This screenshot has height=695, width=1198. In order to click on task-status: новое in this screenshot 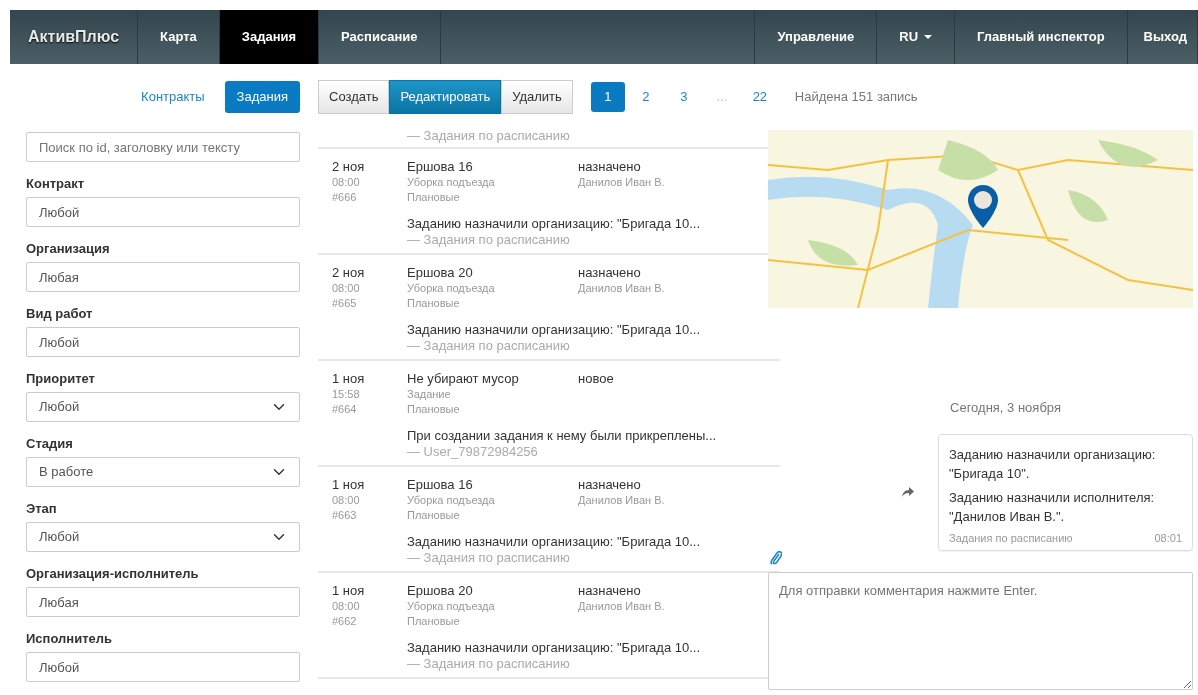, I will do `click(596, 378)`.